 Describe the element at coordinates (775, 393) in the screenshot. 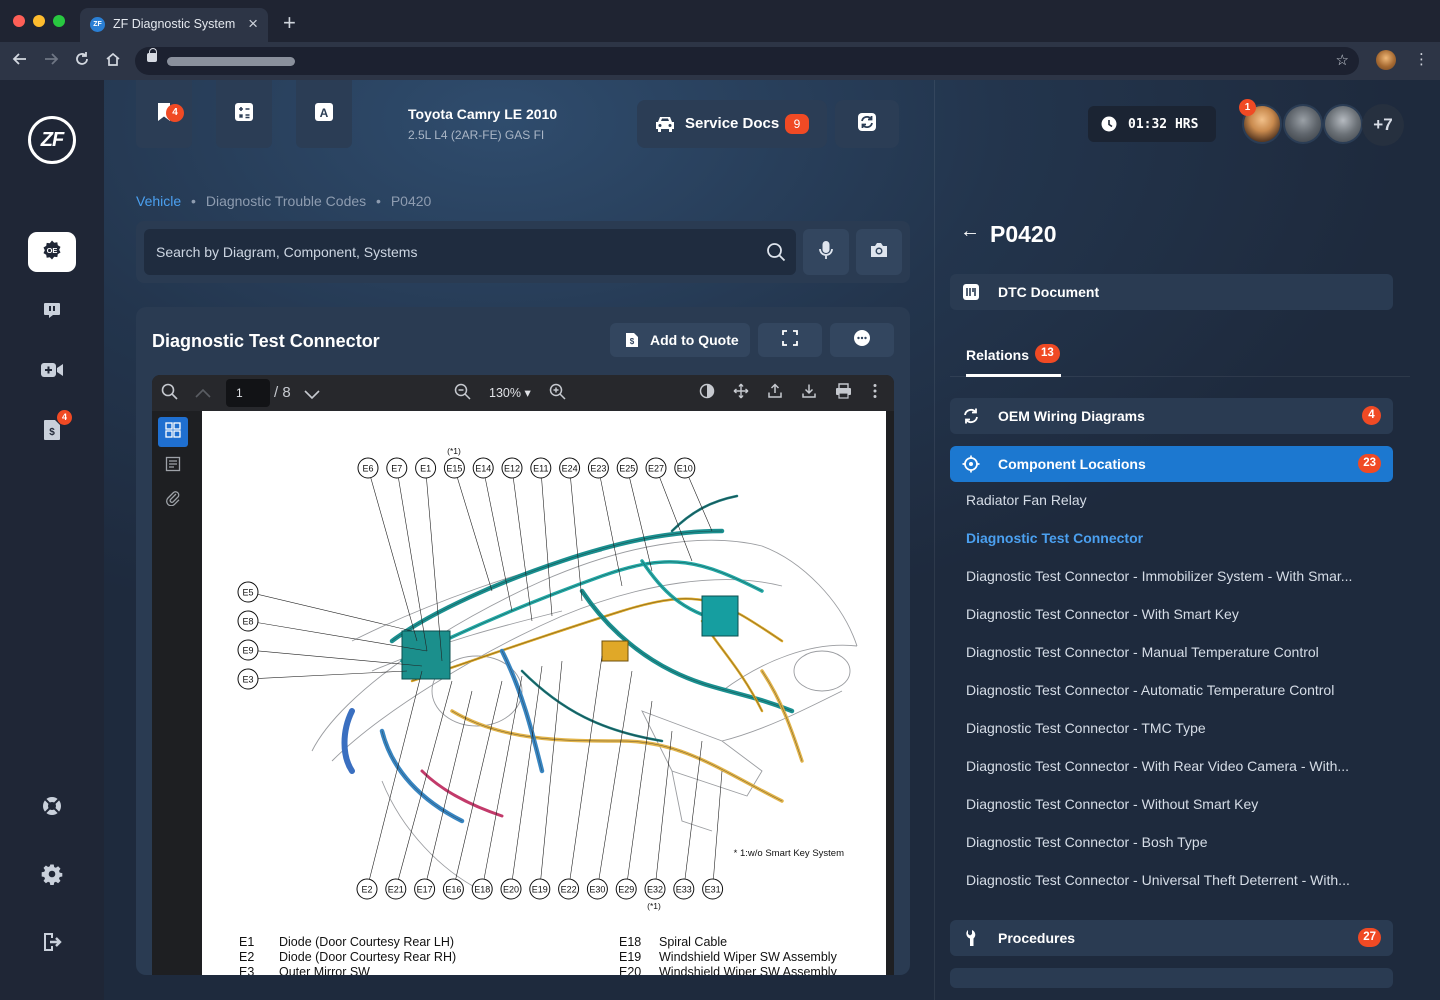

I see `share-icon` at that location.